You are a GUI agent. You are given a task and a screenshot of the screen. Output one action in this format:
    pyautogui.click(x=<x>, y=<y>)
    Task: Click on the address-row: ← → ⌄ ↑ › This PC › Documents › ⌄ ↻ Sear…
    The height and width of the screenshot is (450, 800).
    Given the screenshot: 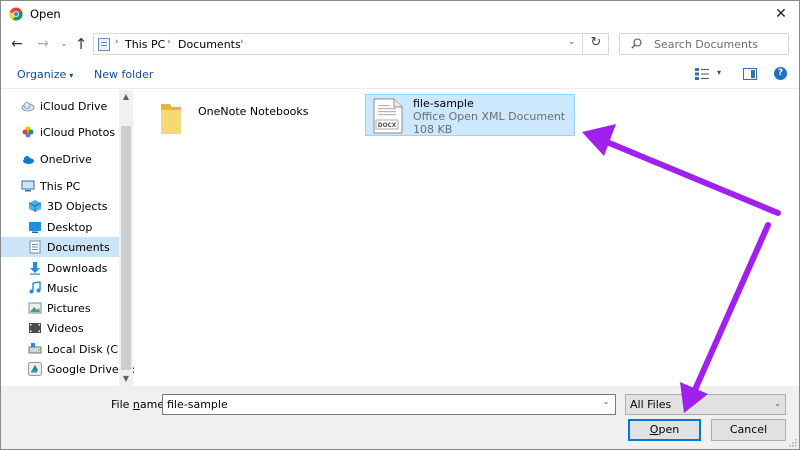 What is the action you would take?
    pyautogui.click(x=400, y=44)
    